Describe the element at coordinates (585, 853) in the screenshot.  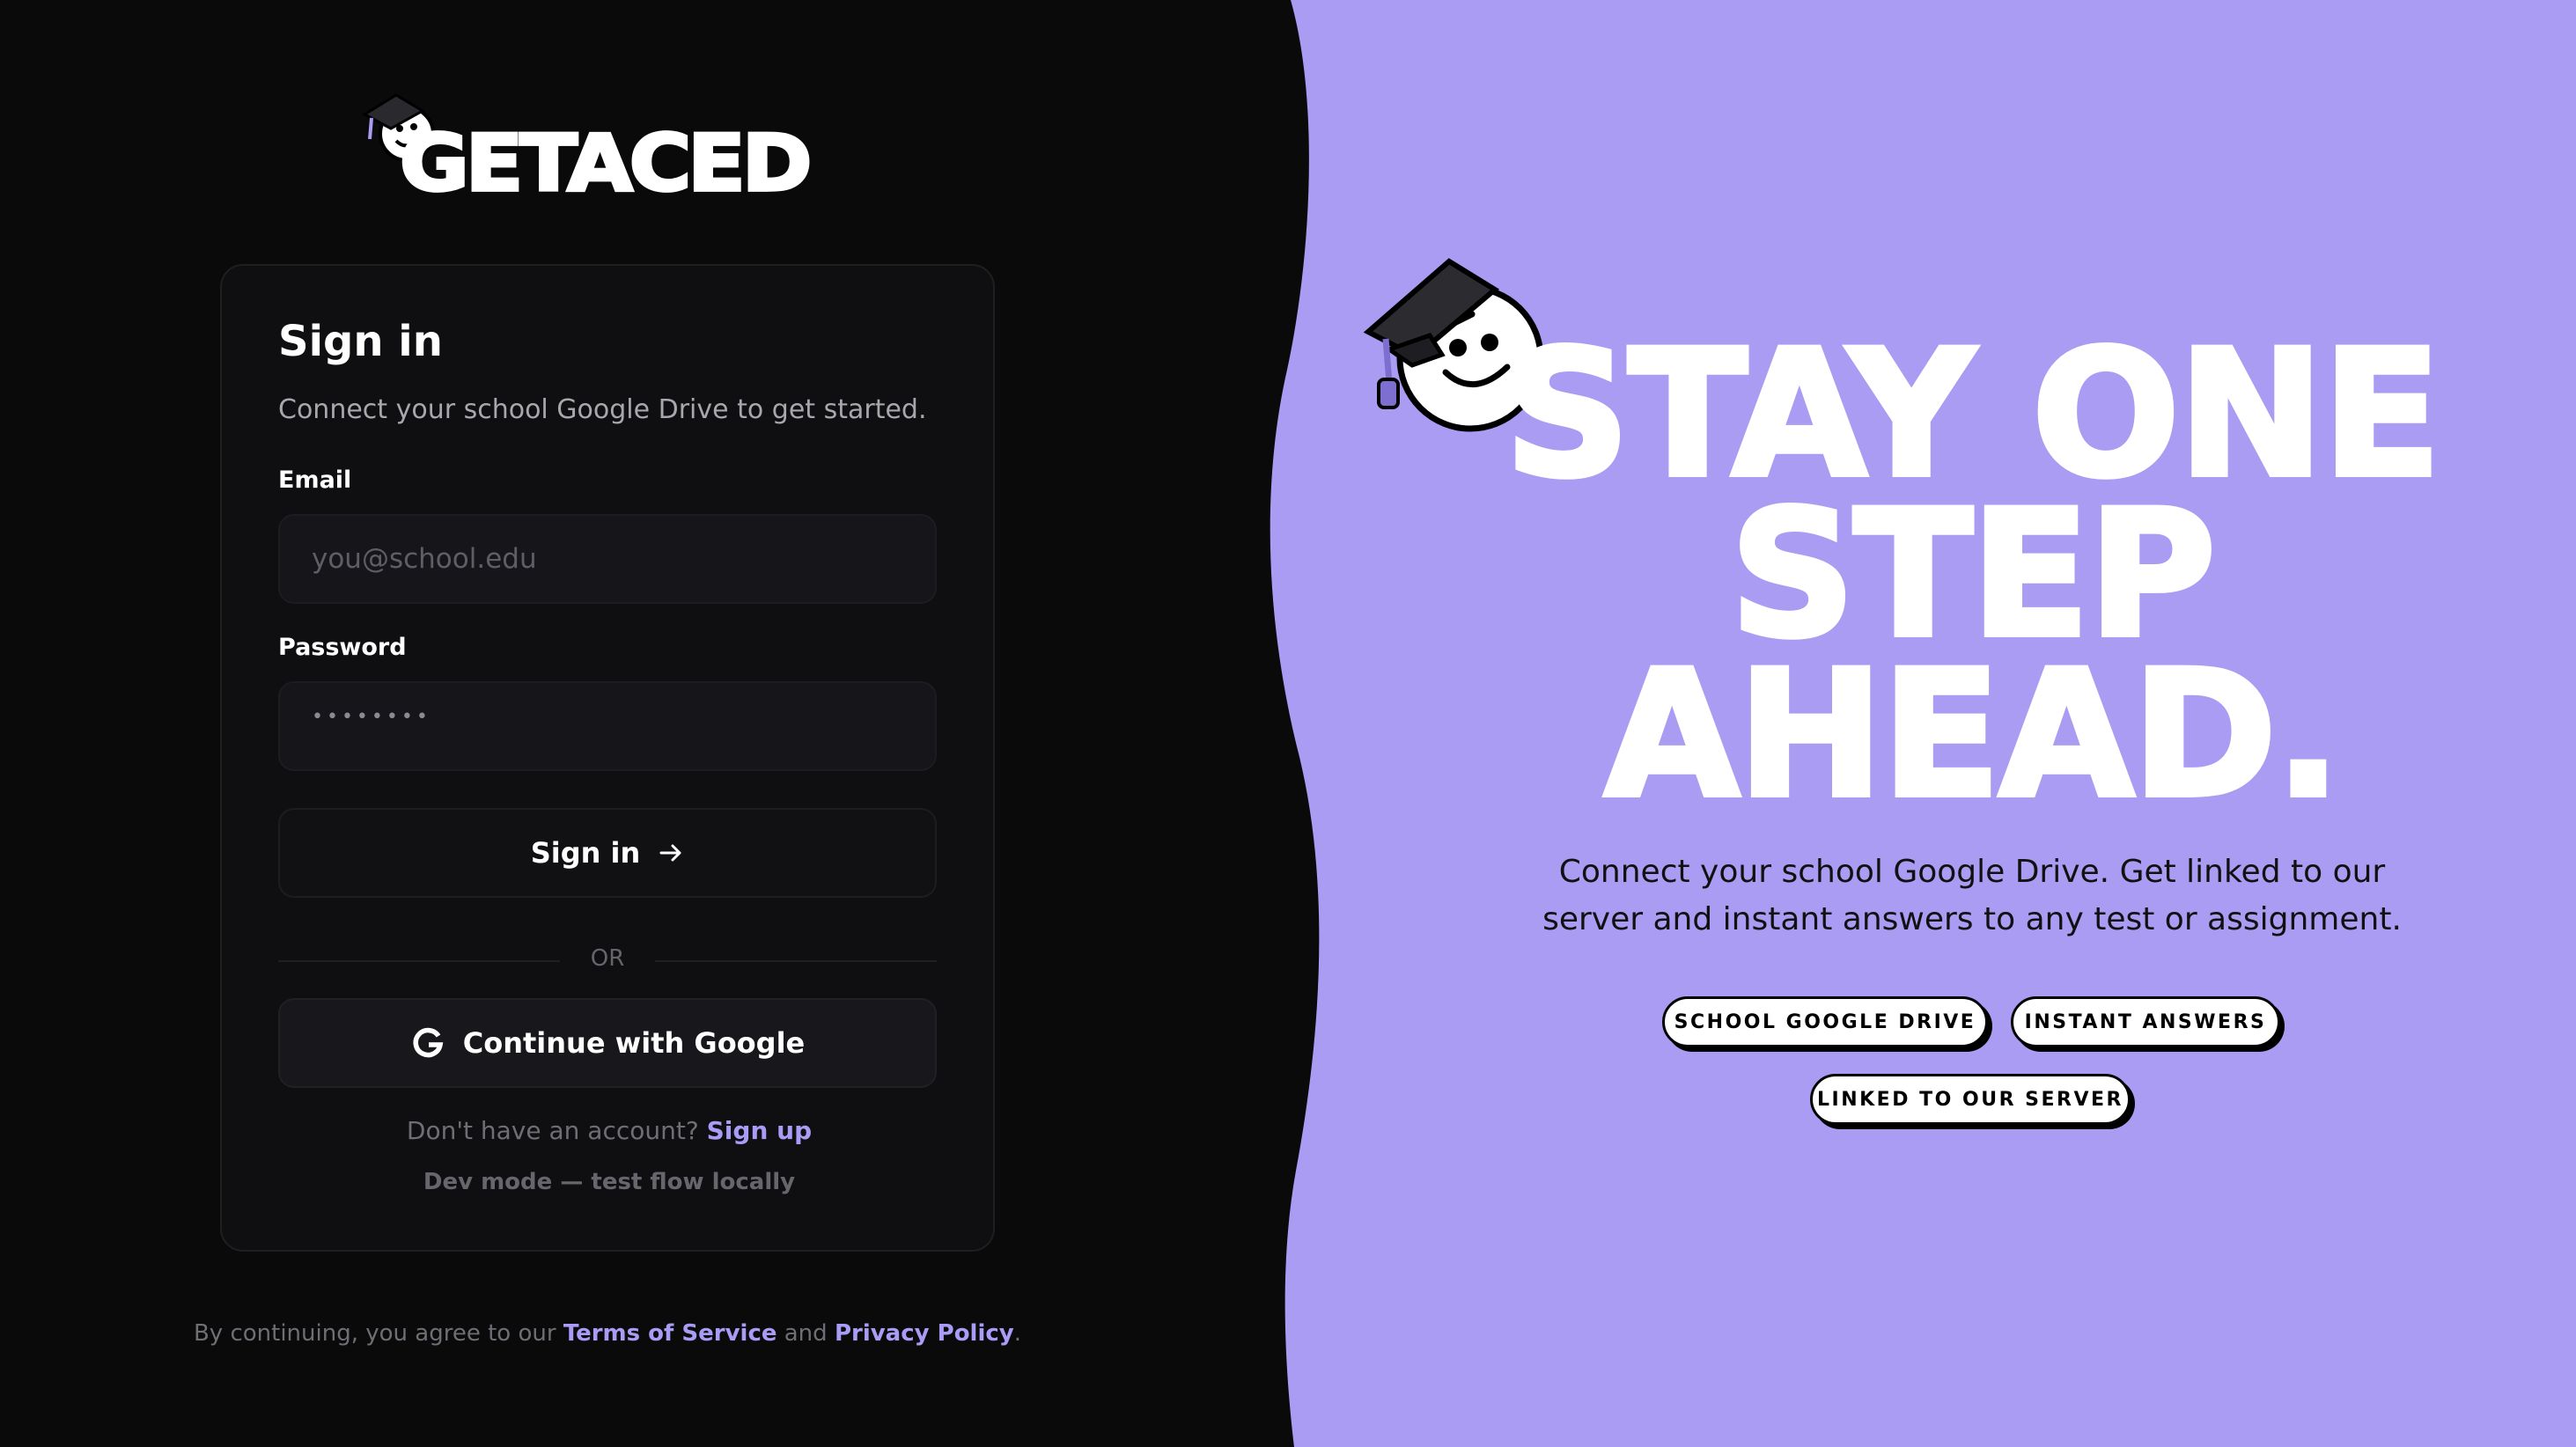
I see `signin-button-label: Sign in` at that location.